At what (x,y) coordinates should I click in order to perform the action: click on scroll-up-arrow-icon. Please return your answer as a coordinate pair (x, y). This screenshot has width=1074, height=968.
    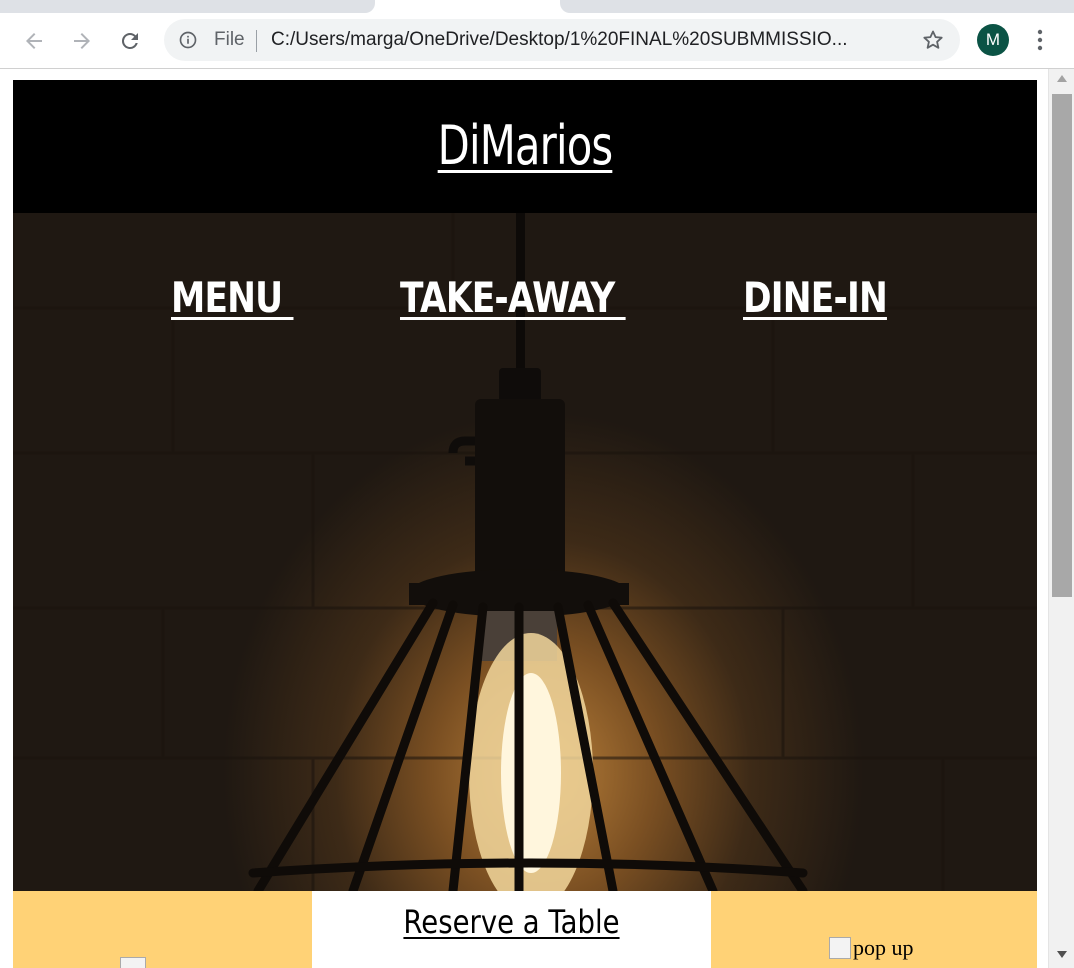
    Looking at the image, I should click on (1062, 78).